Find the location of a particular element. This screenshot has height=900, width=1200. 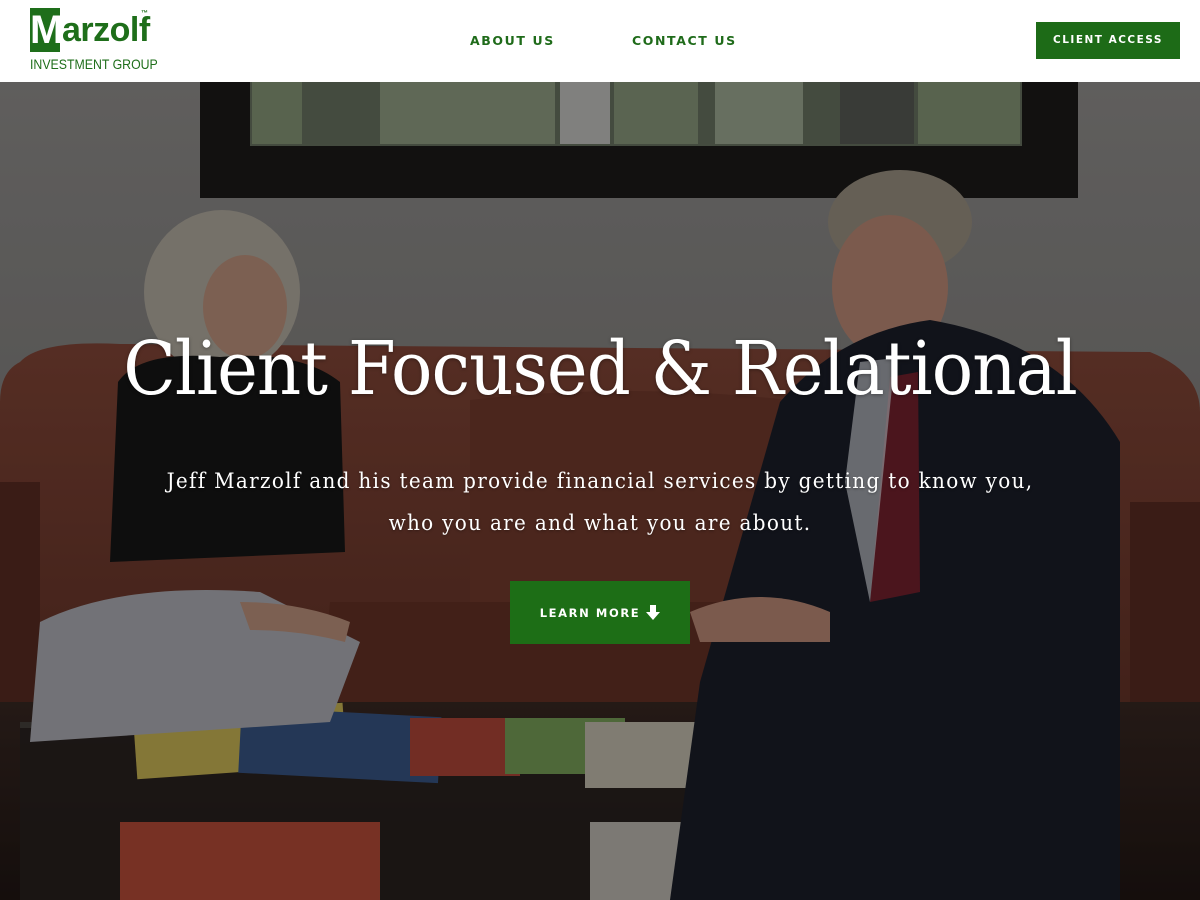

learn-more-button: LEARN MORE is located at coordinates (600, 612).